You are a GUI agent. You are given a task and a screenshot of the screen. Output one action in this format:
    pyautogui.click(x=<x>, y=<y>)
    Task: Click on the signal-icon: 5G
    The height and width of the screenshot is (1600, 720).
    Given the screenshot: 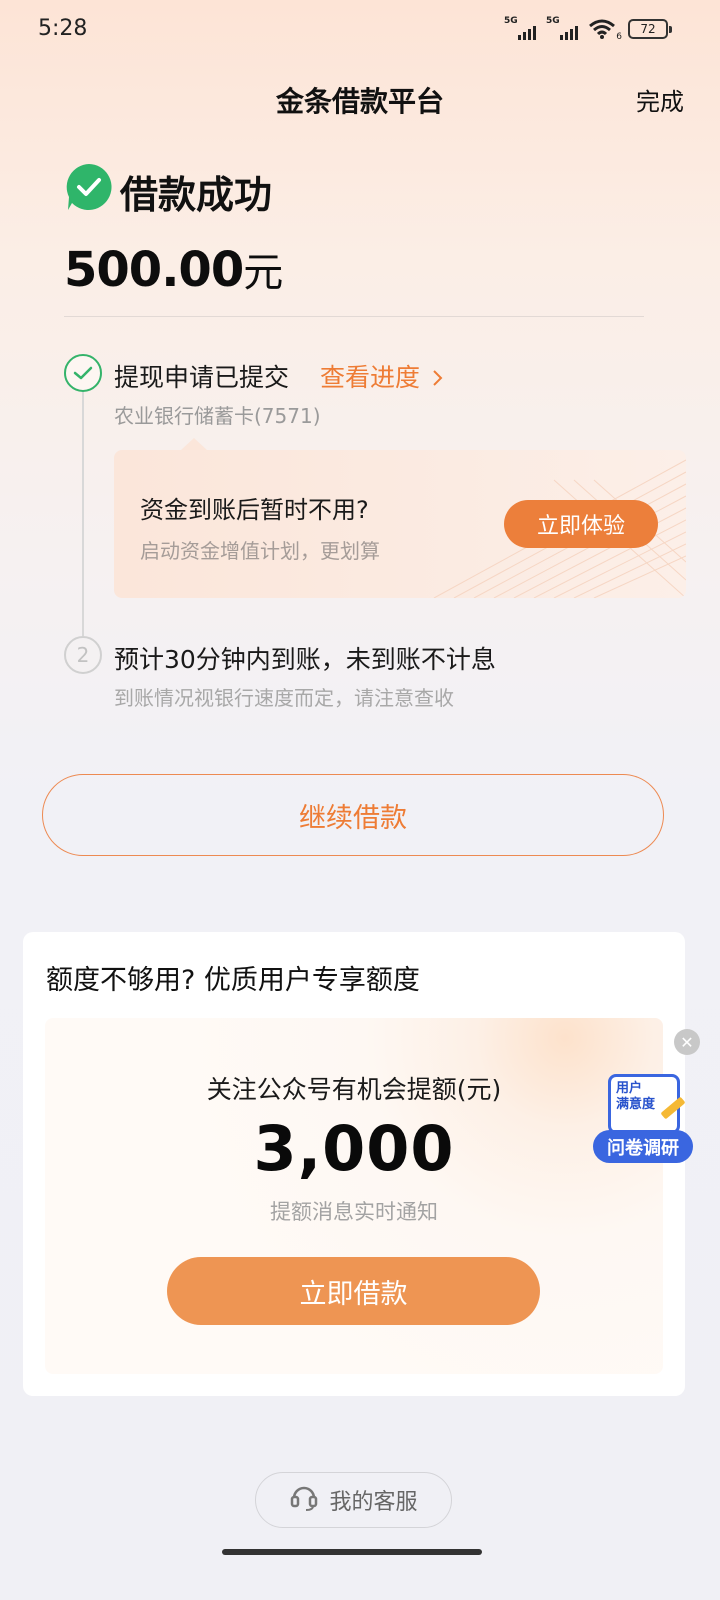 What is the action you would take?
    pyautogui.click(x=520, y=28)
    